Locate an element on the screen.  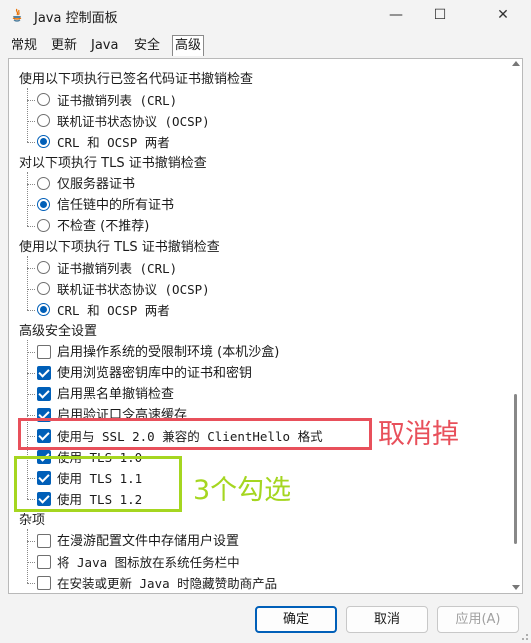
tab-update: 更新 is located at coordinates (64, 46).